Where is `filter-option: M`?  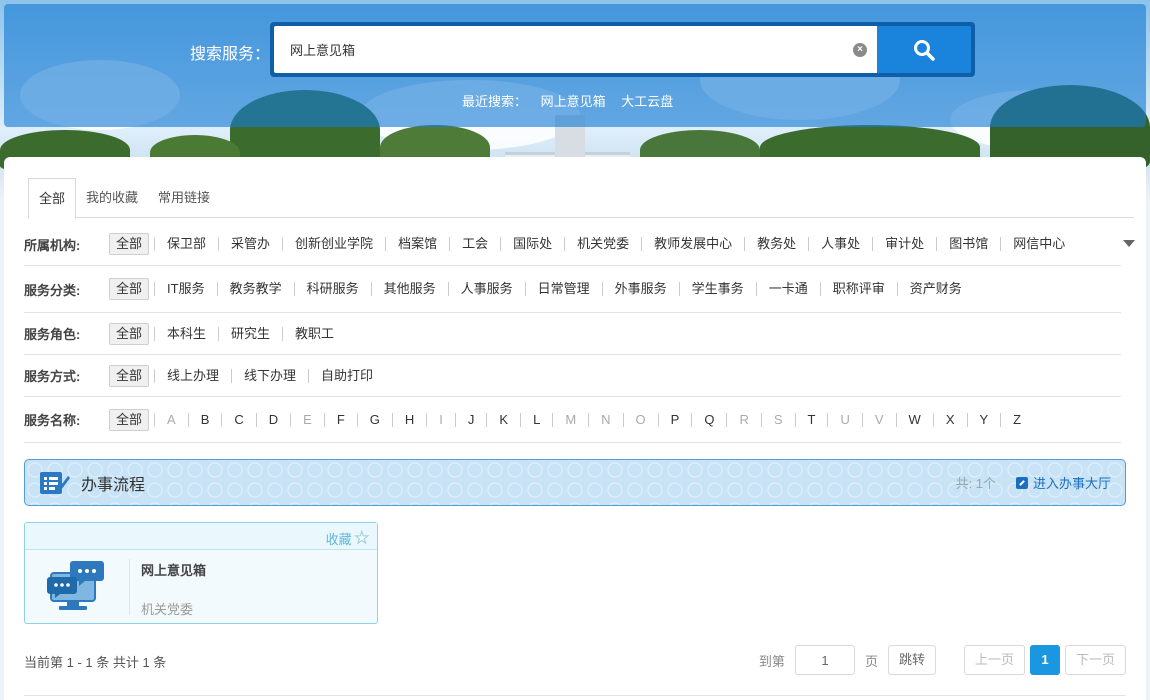
filter-option: M is located at coordinates (570, 419).